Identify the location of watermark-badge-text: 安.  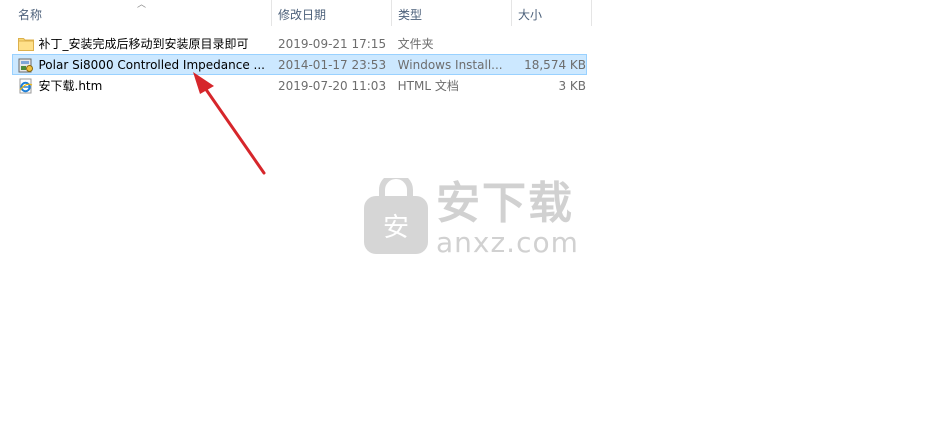
(396, 228).